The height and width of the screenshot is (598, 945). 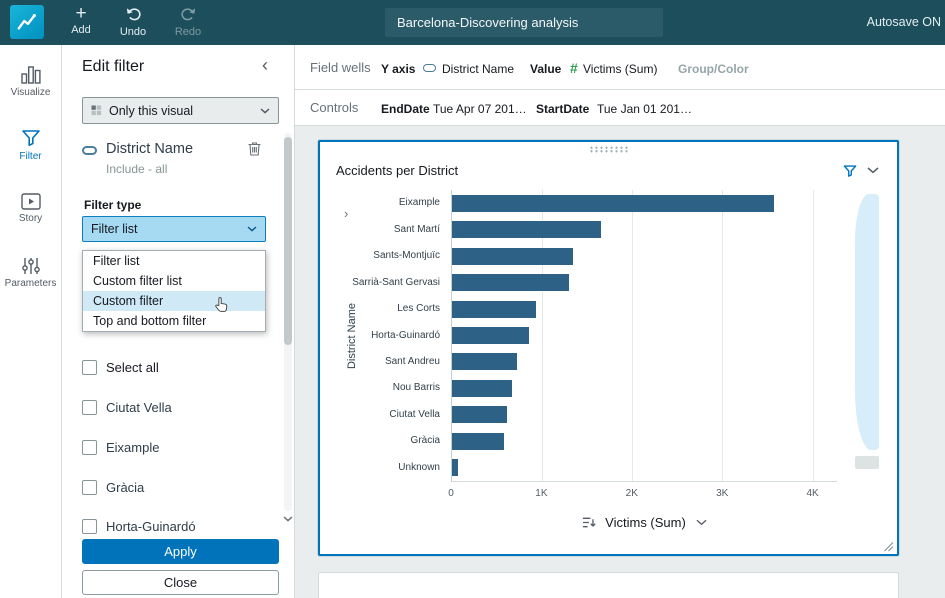 I want to click on filter-scope-select: Only this visual, so click(x=180, y=110).